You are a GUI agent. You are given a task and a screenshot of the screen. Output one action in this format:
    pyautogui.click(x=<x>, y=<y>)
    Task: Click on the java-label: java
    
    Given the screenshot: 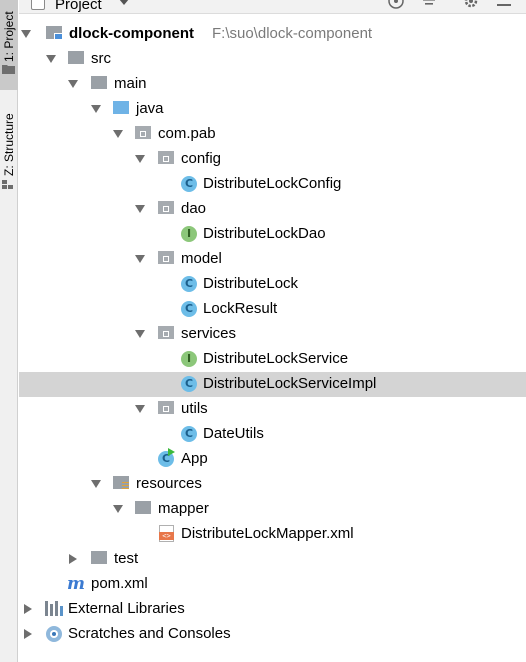 What is the action you would take?
    pyautogui.click(x=150, y=108)
    